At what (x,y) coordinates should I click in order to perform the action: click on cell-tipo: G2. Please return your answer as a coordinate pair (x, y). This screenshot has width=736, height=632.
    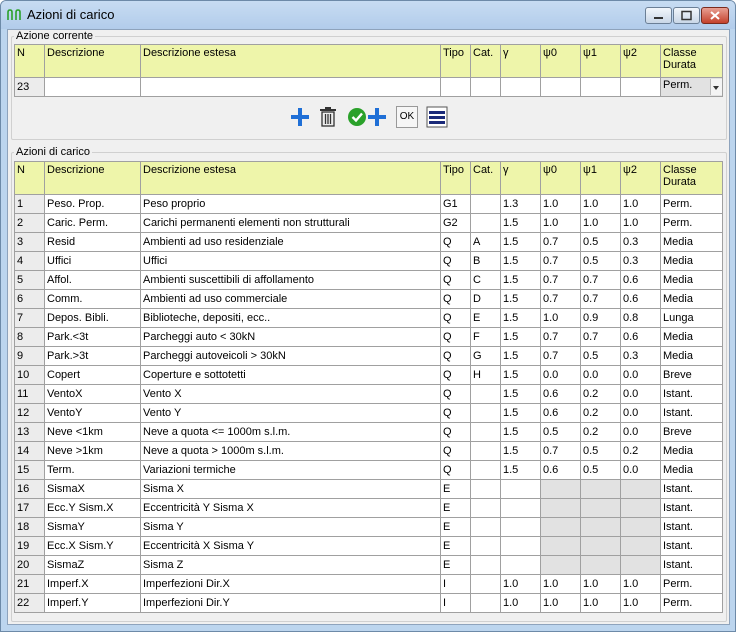
    Looking at the image, I should click on (455, 223).